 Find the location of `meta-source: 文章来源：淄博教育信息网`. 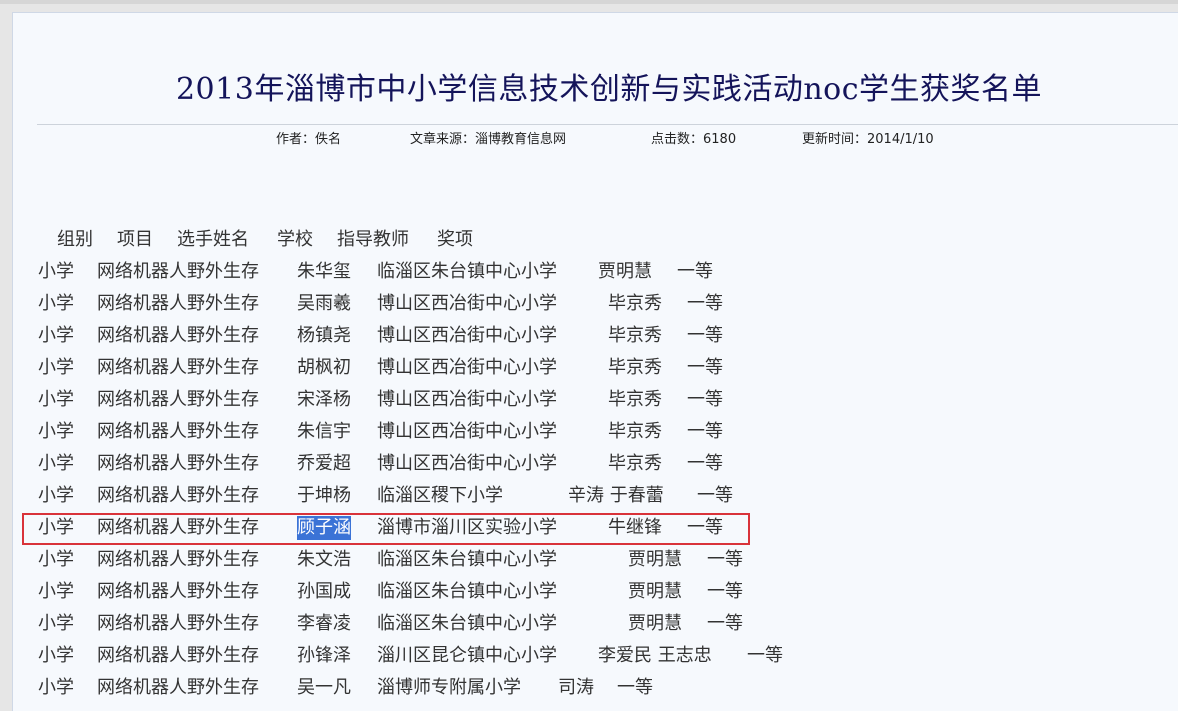

meta-source: 文章来源：淄博教育信息网 is located at coordinates (488, 137).